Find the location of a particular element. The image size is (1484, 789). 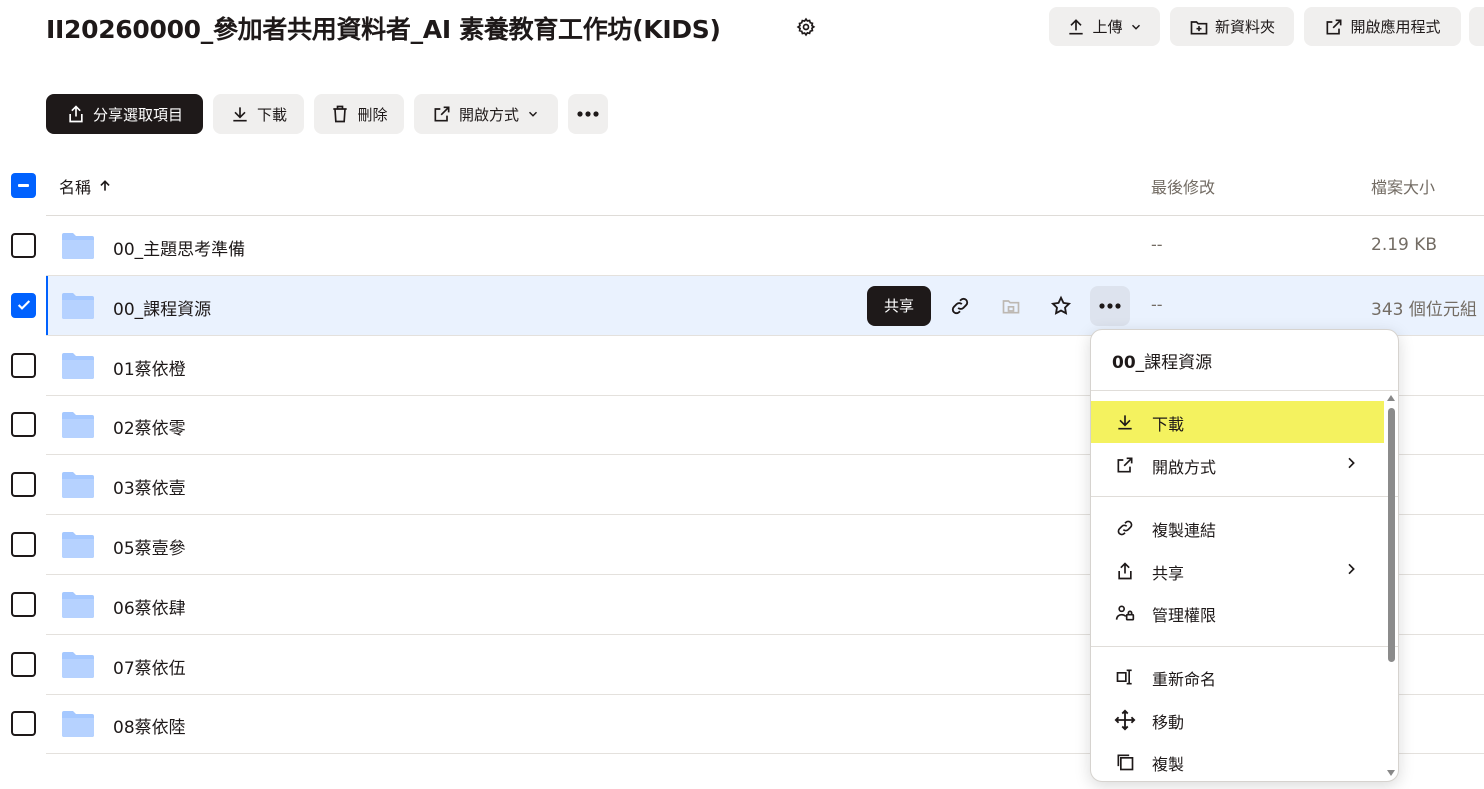

delete-button: 刪除 is located at coordinates (359, 114).